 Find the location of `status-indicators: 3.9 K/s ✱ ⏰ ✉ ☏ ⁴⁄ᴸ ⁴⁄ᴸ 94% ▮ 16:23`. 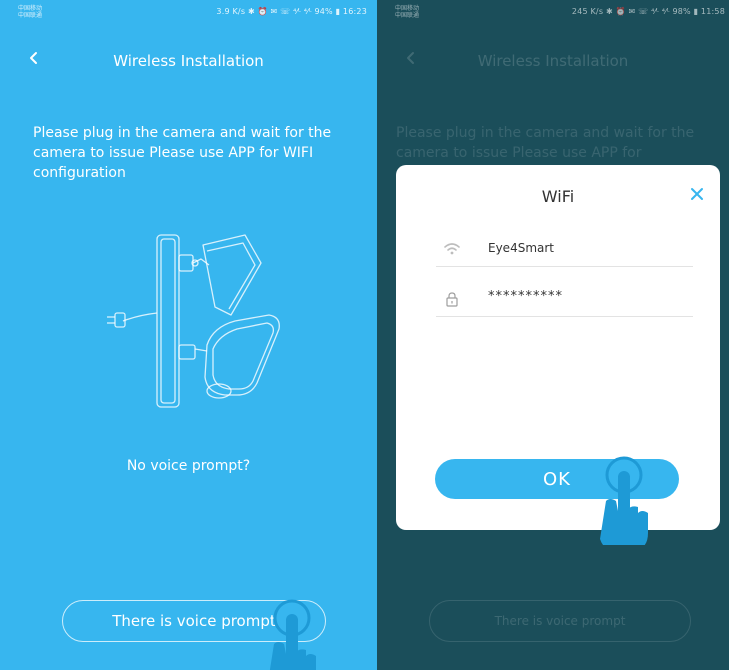

status-indicators: 3.9 K/s ✱ ⏰ ✉ ☏ ⁴⁄ᴸ ⁴⁄ᴸ 94% ▮ 16:23 is located at coordinates (291, 11).